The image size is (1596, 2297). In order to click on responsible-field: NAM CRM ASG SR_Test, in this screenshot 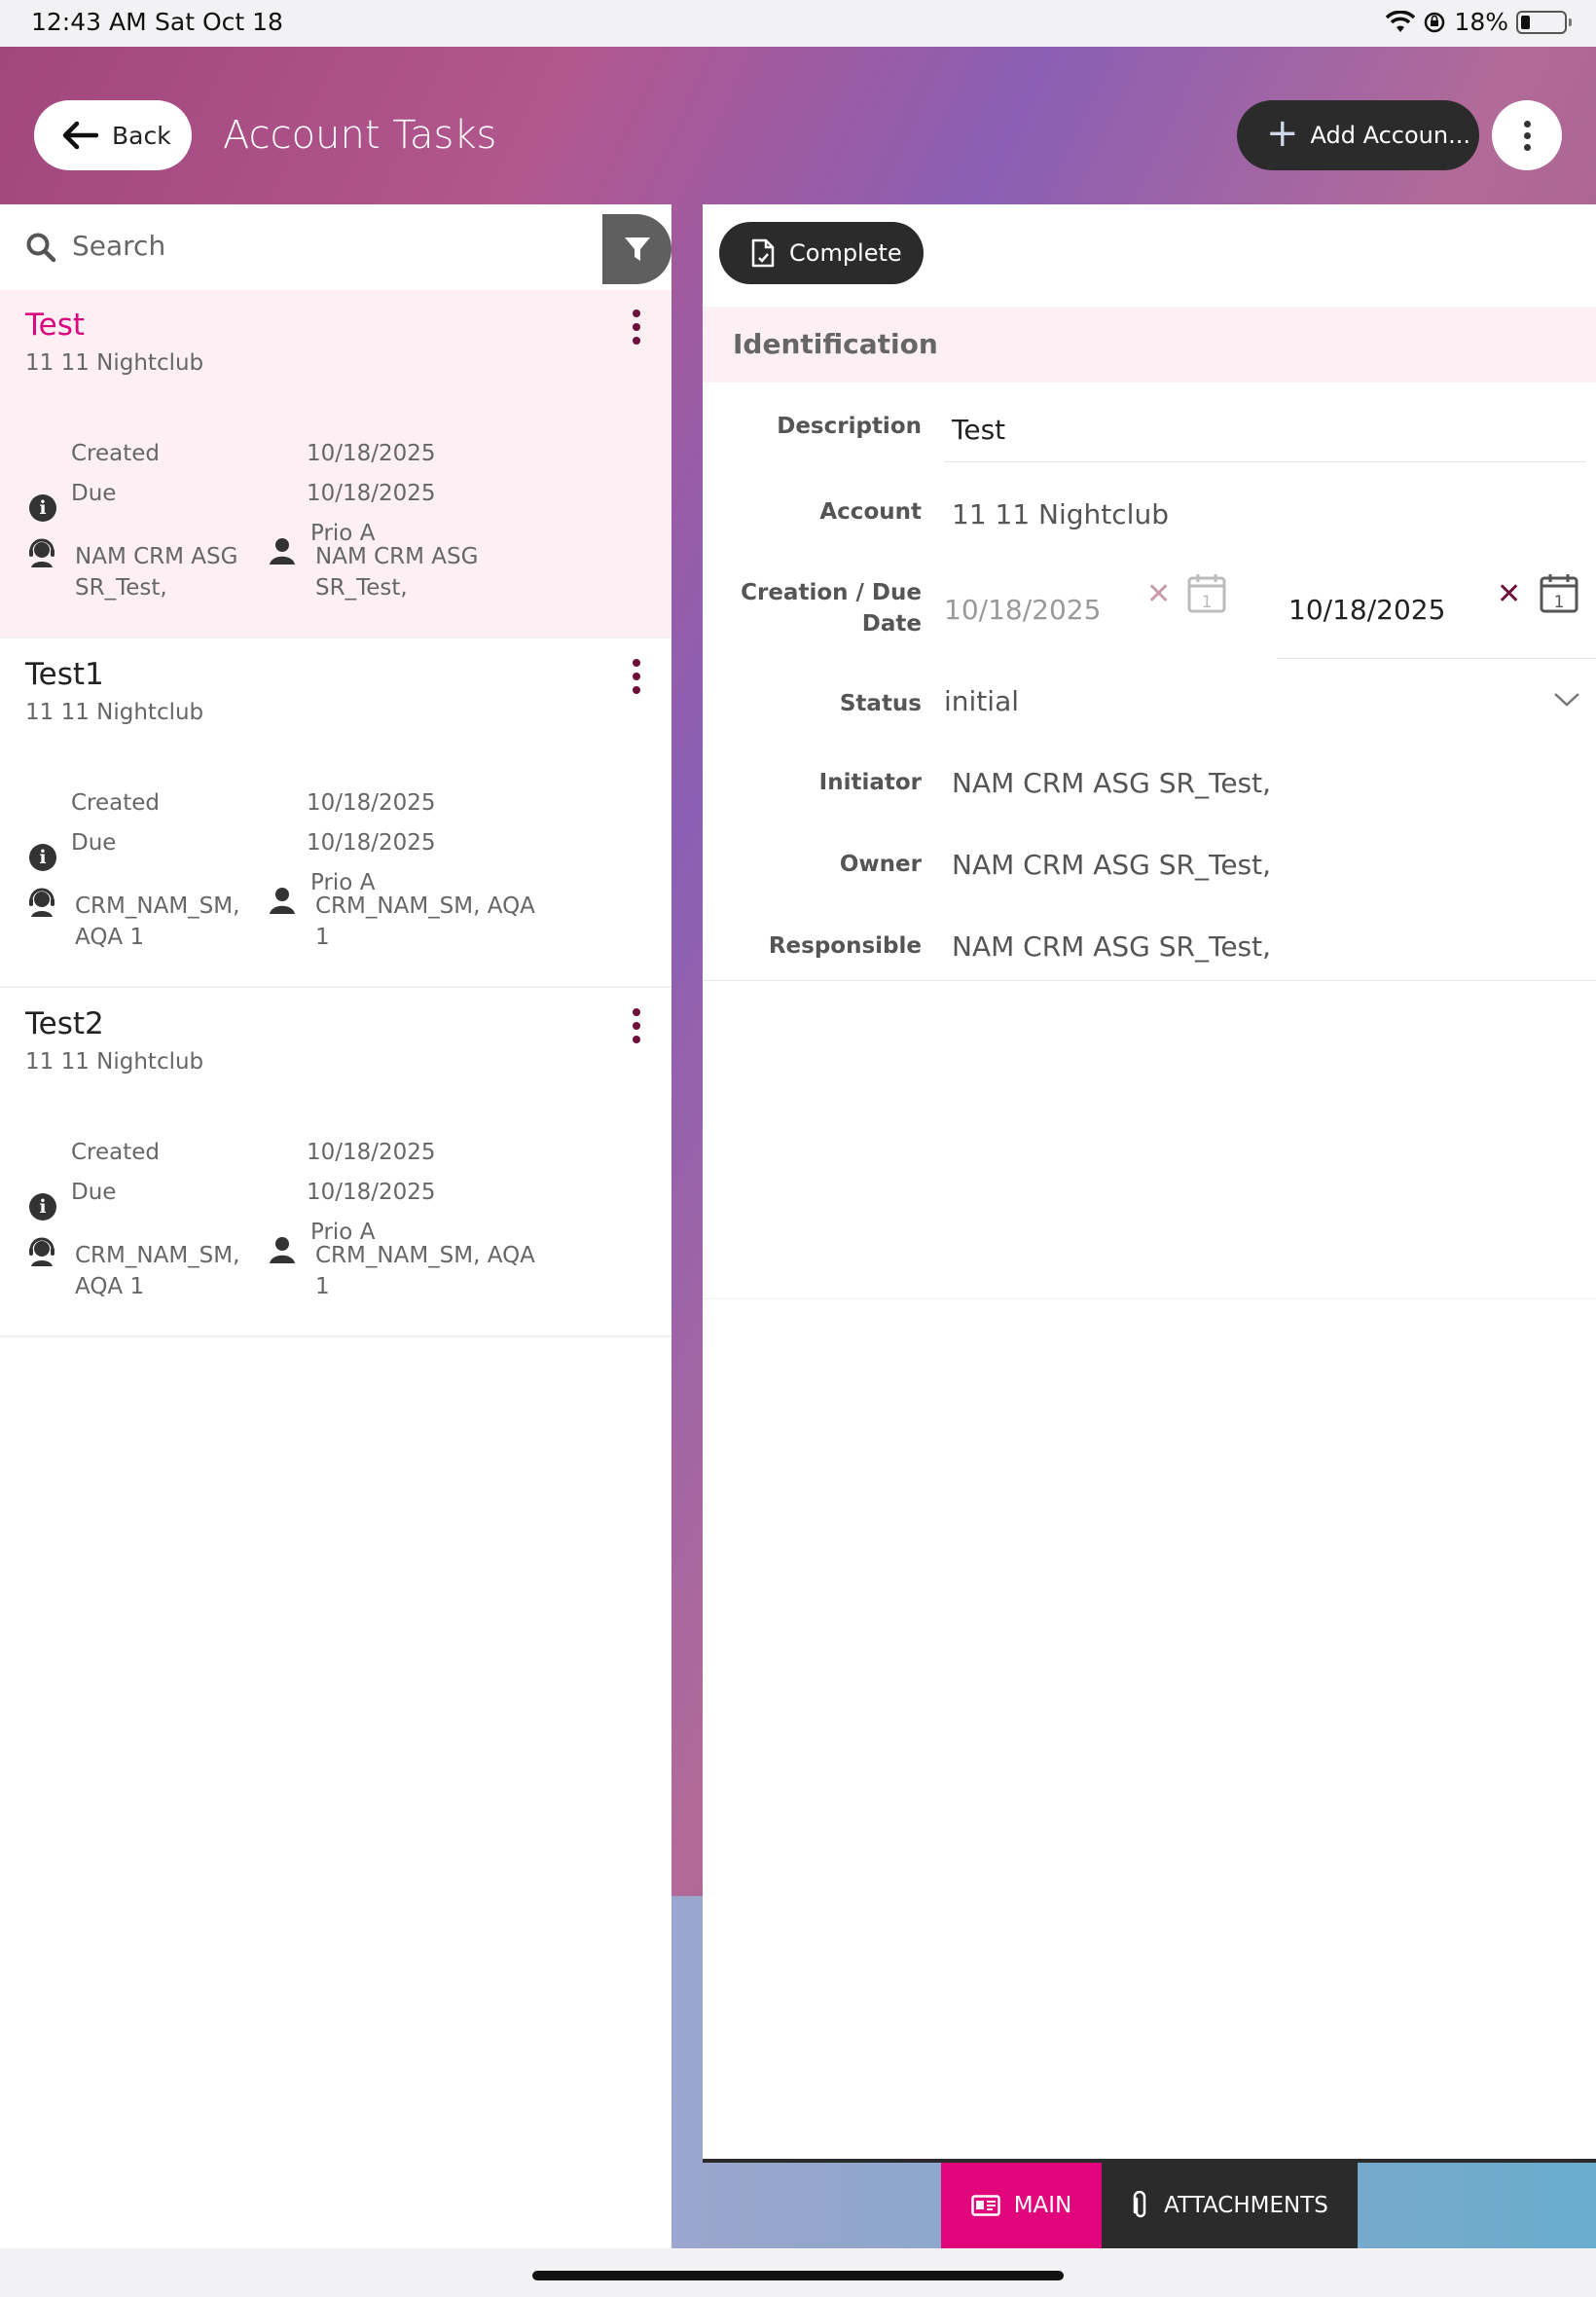, I will do `click(1112, 947)`.